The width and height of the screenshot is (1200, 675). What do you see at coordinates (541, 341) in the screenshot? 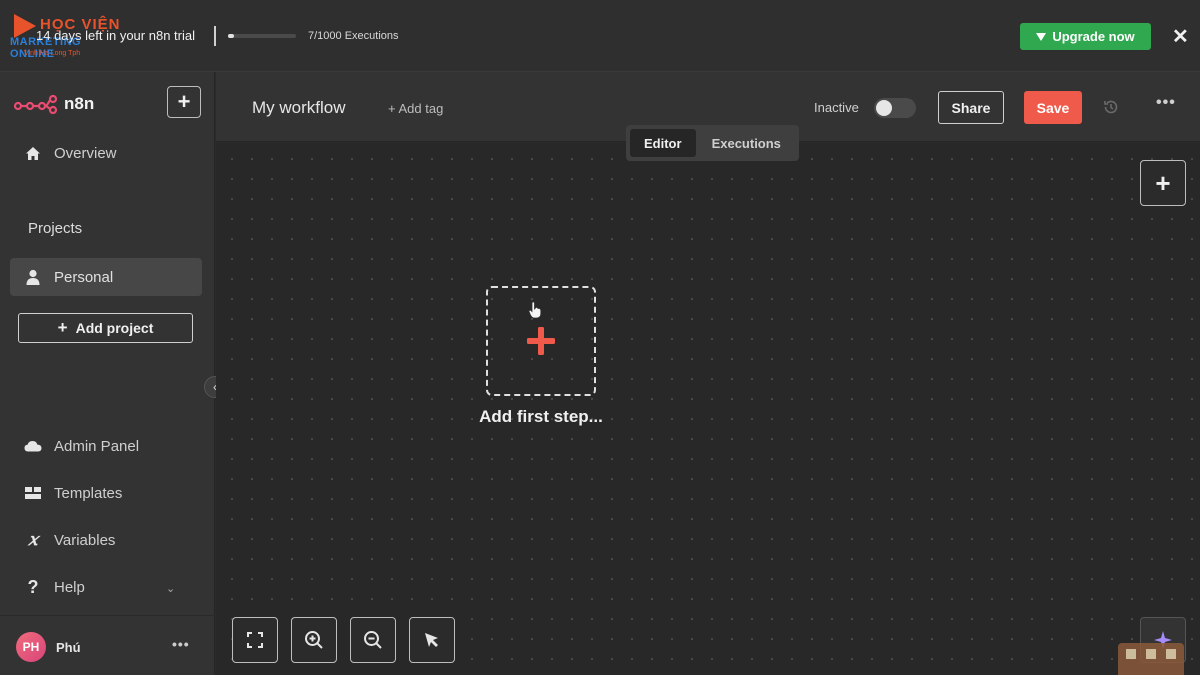
I see `plus-icon` at bounding box center [541, 341].